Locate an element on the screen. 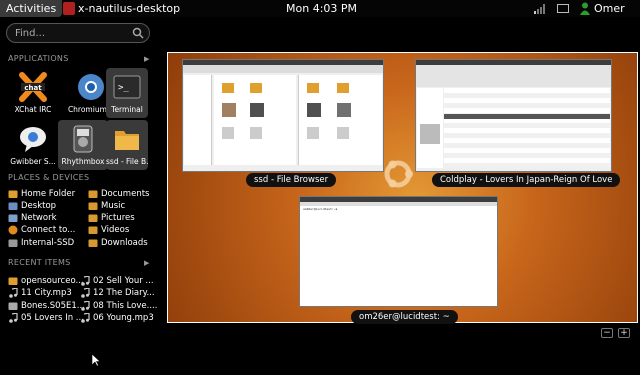  place-item-label: Internal-SSD is located at coordinates (48, 243).